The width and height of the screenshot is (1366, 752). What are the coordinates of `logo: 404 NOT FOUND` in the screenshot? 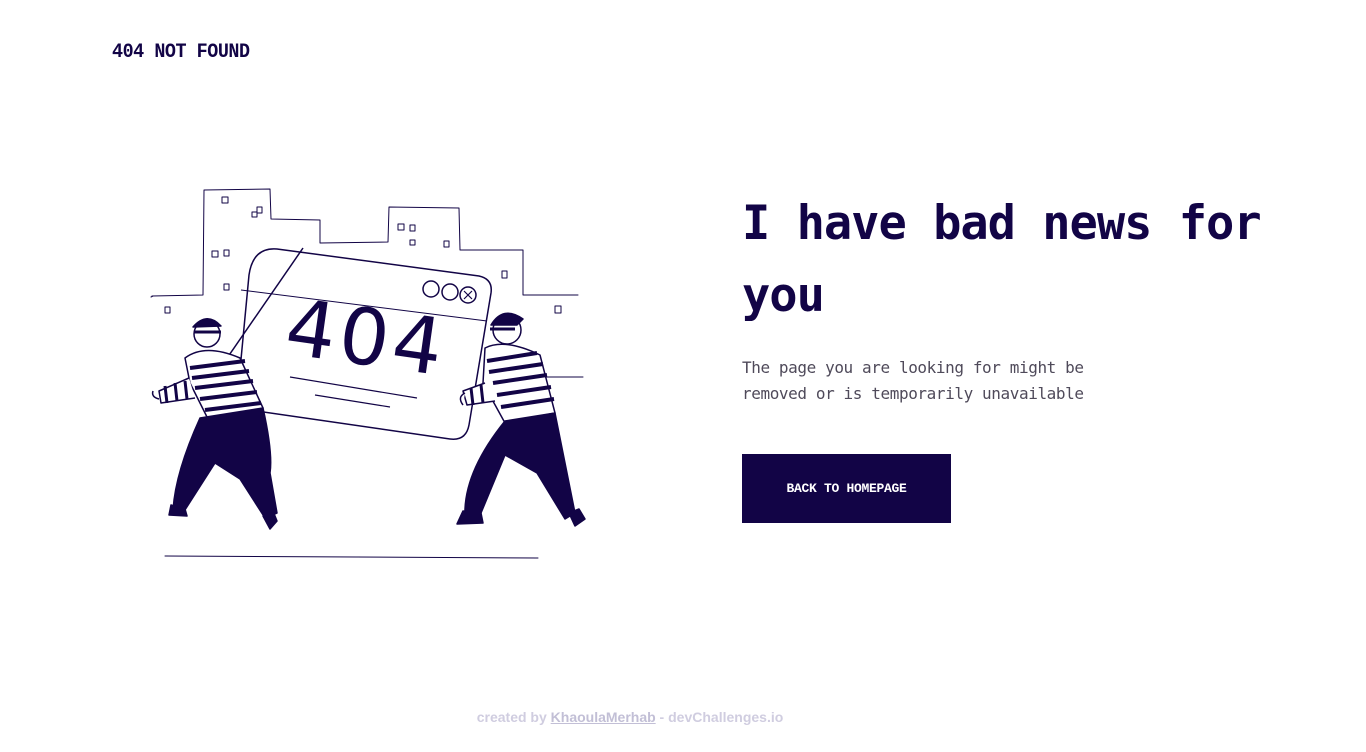 It's located at (181, 52).